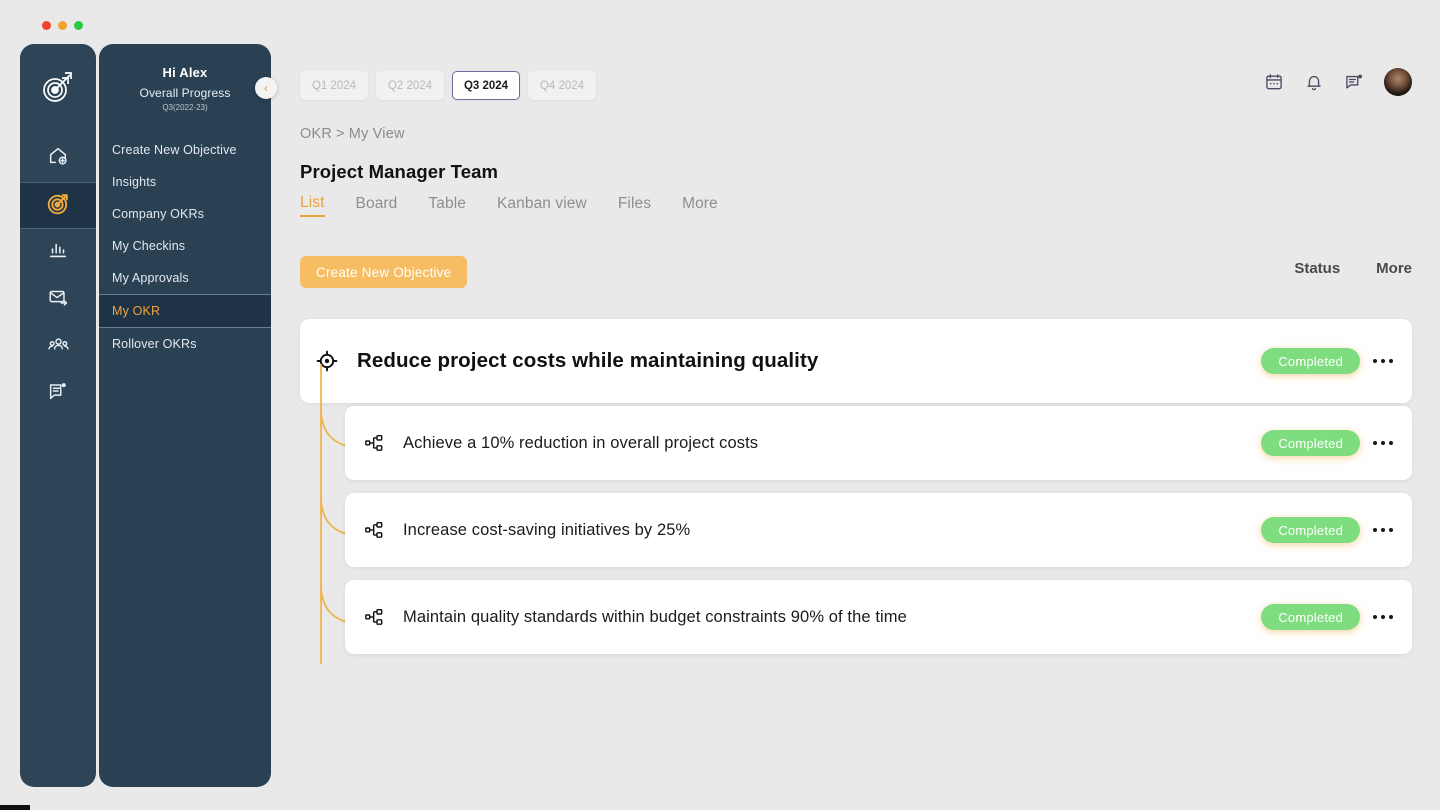  I want to click on sidebar-item-rollover-okrs: Rollover OKRs, so click(185, 344).